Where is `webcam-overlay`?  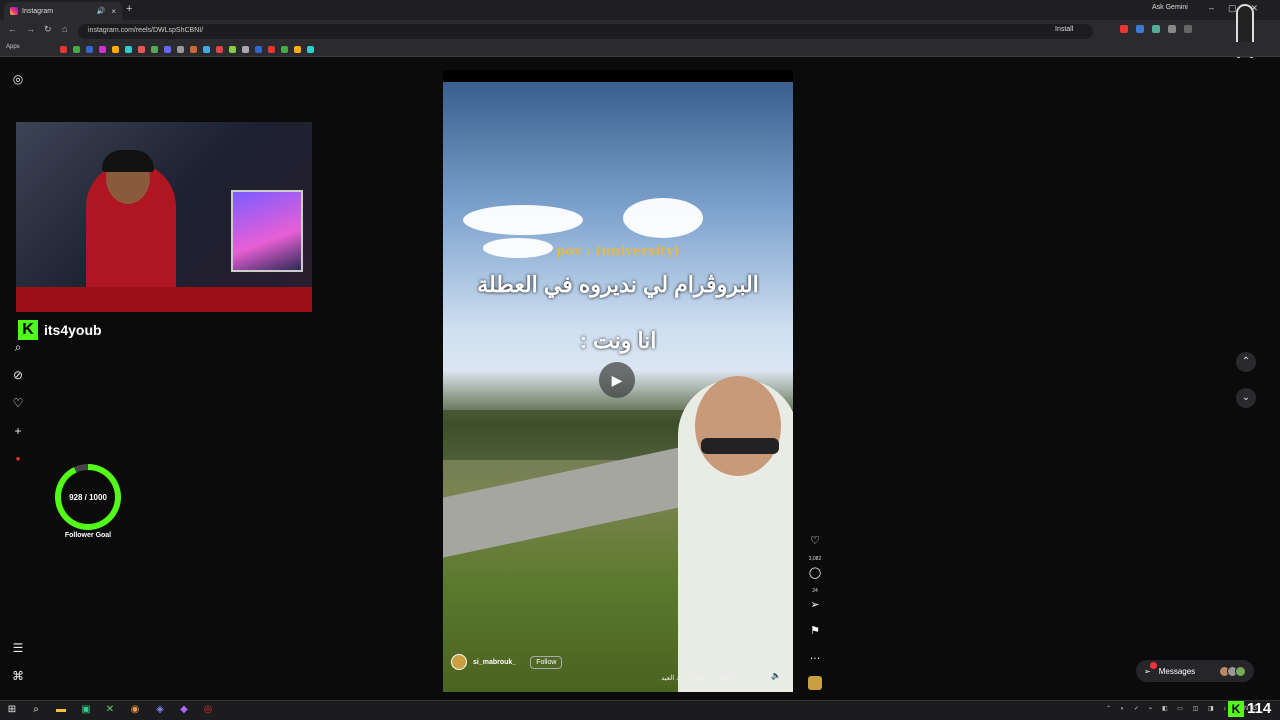 webcam-overlay is located at coordinates (164, 217).